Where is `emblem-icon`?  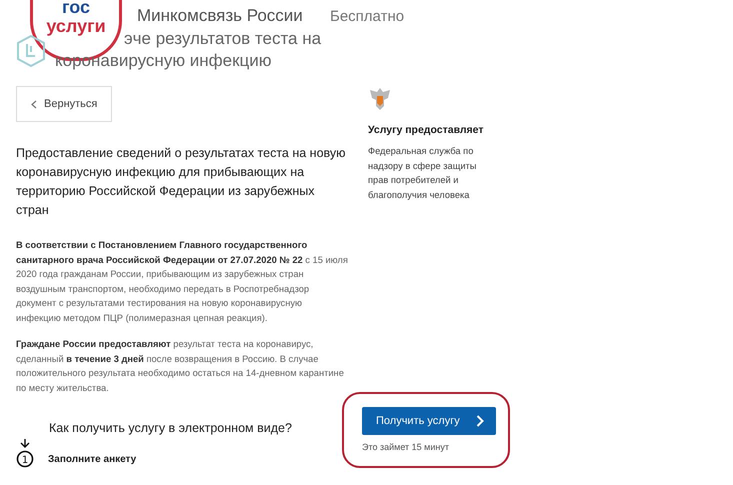
emblem-icon is located at coordinates (380, 99).